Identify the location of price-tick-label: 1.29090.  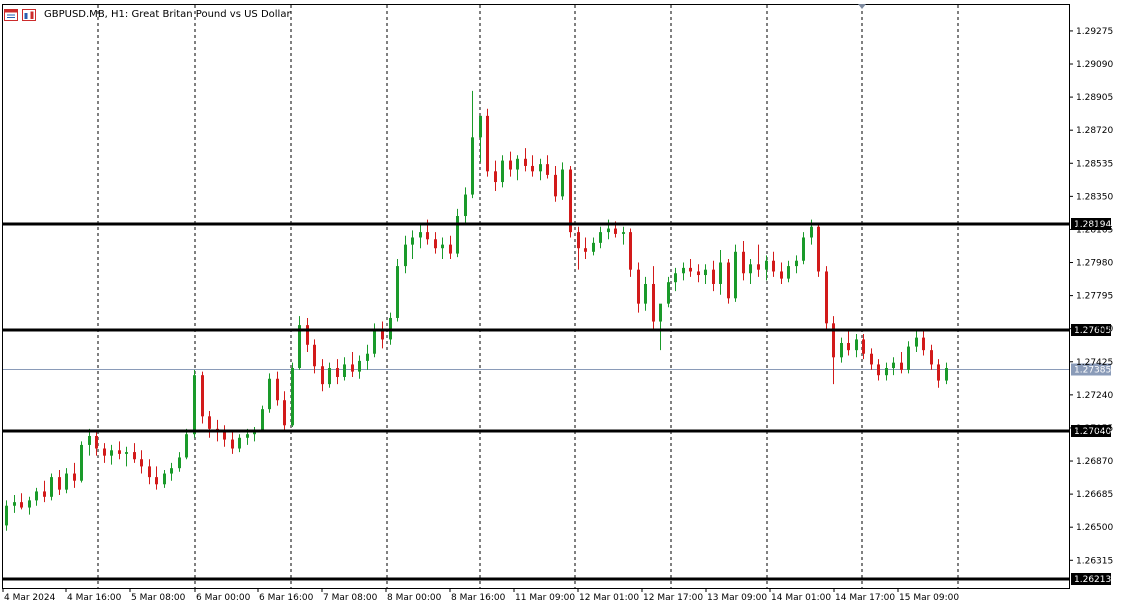
(1094, 65).